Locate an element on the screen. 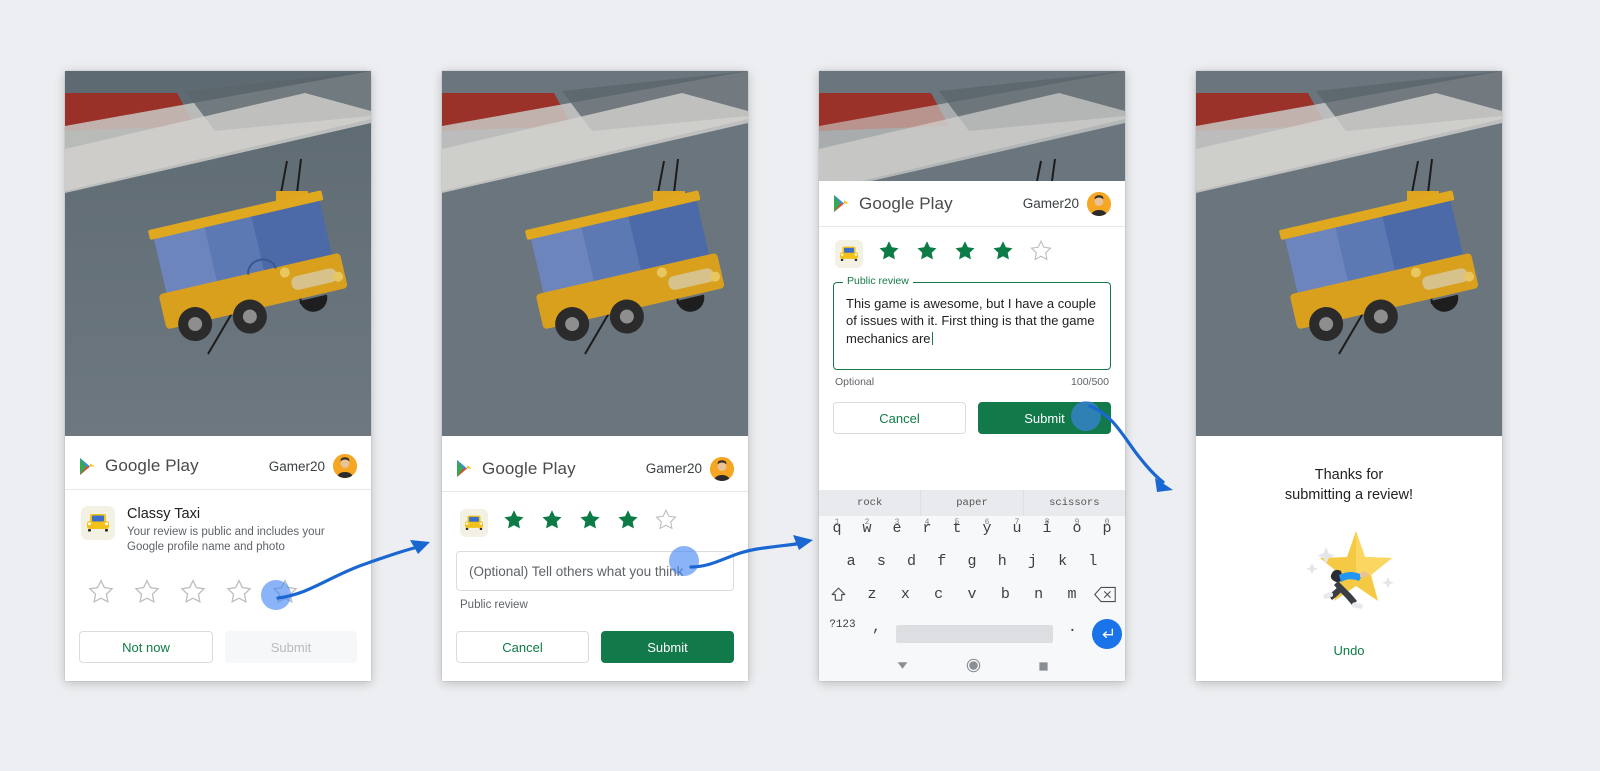  period-key: . is located at coordinates (1072, 627).